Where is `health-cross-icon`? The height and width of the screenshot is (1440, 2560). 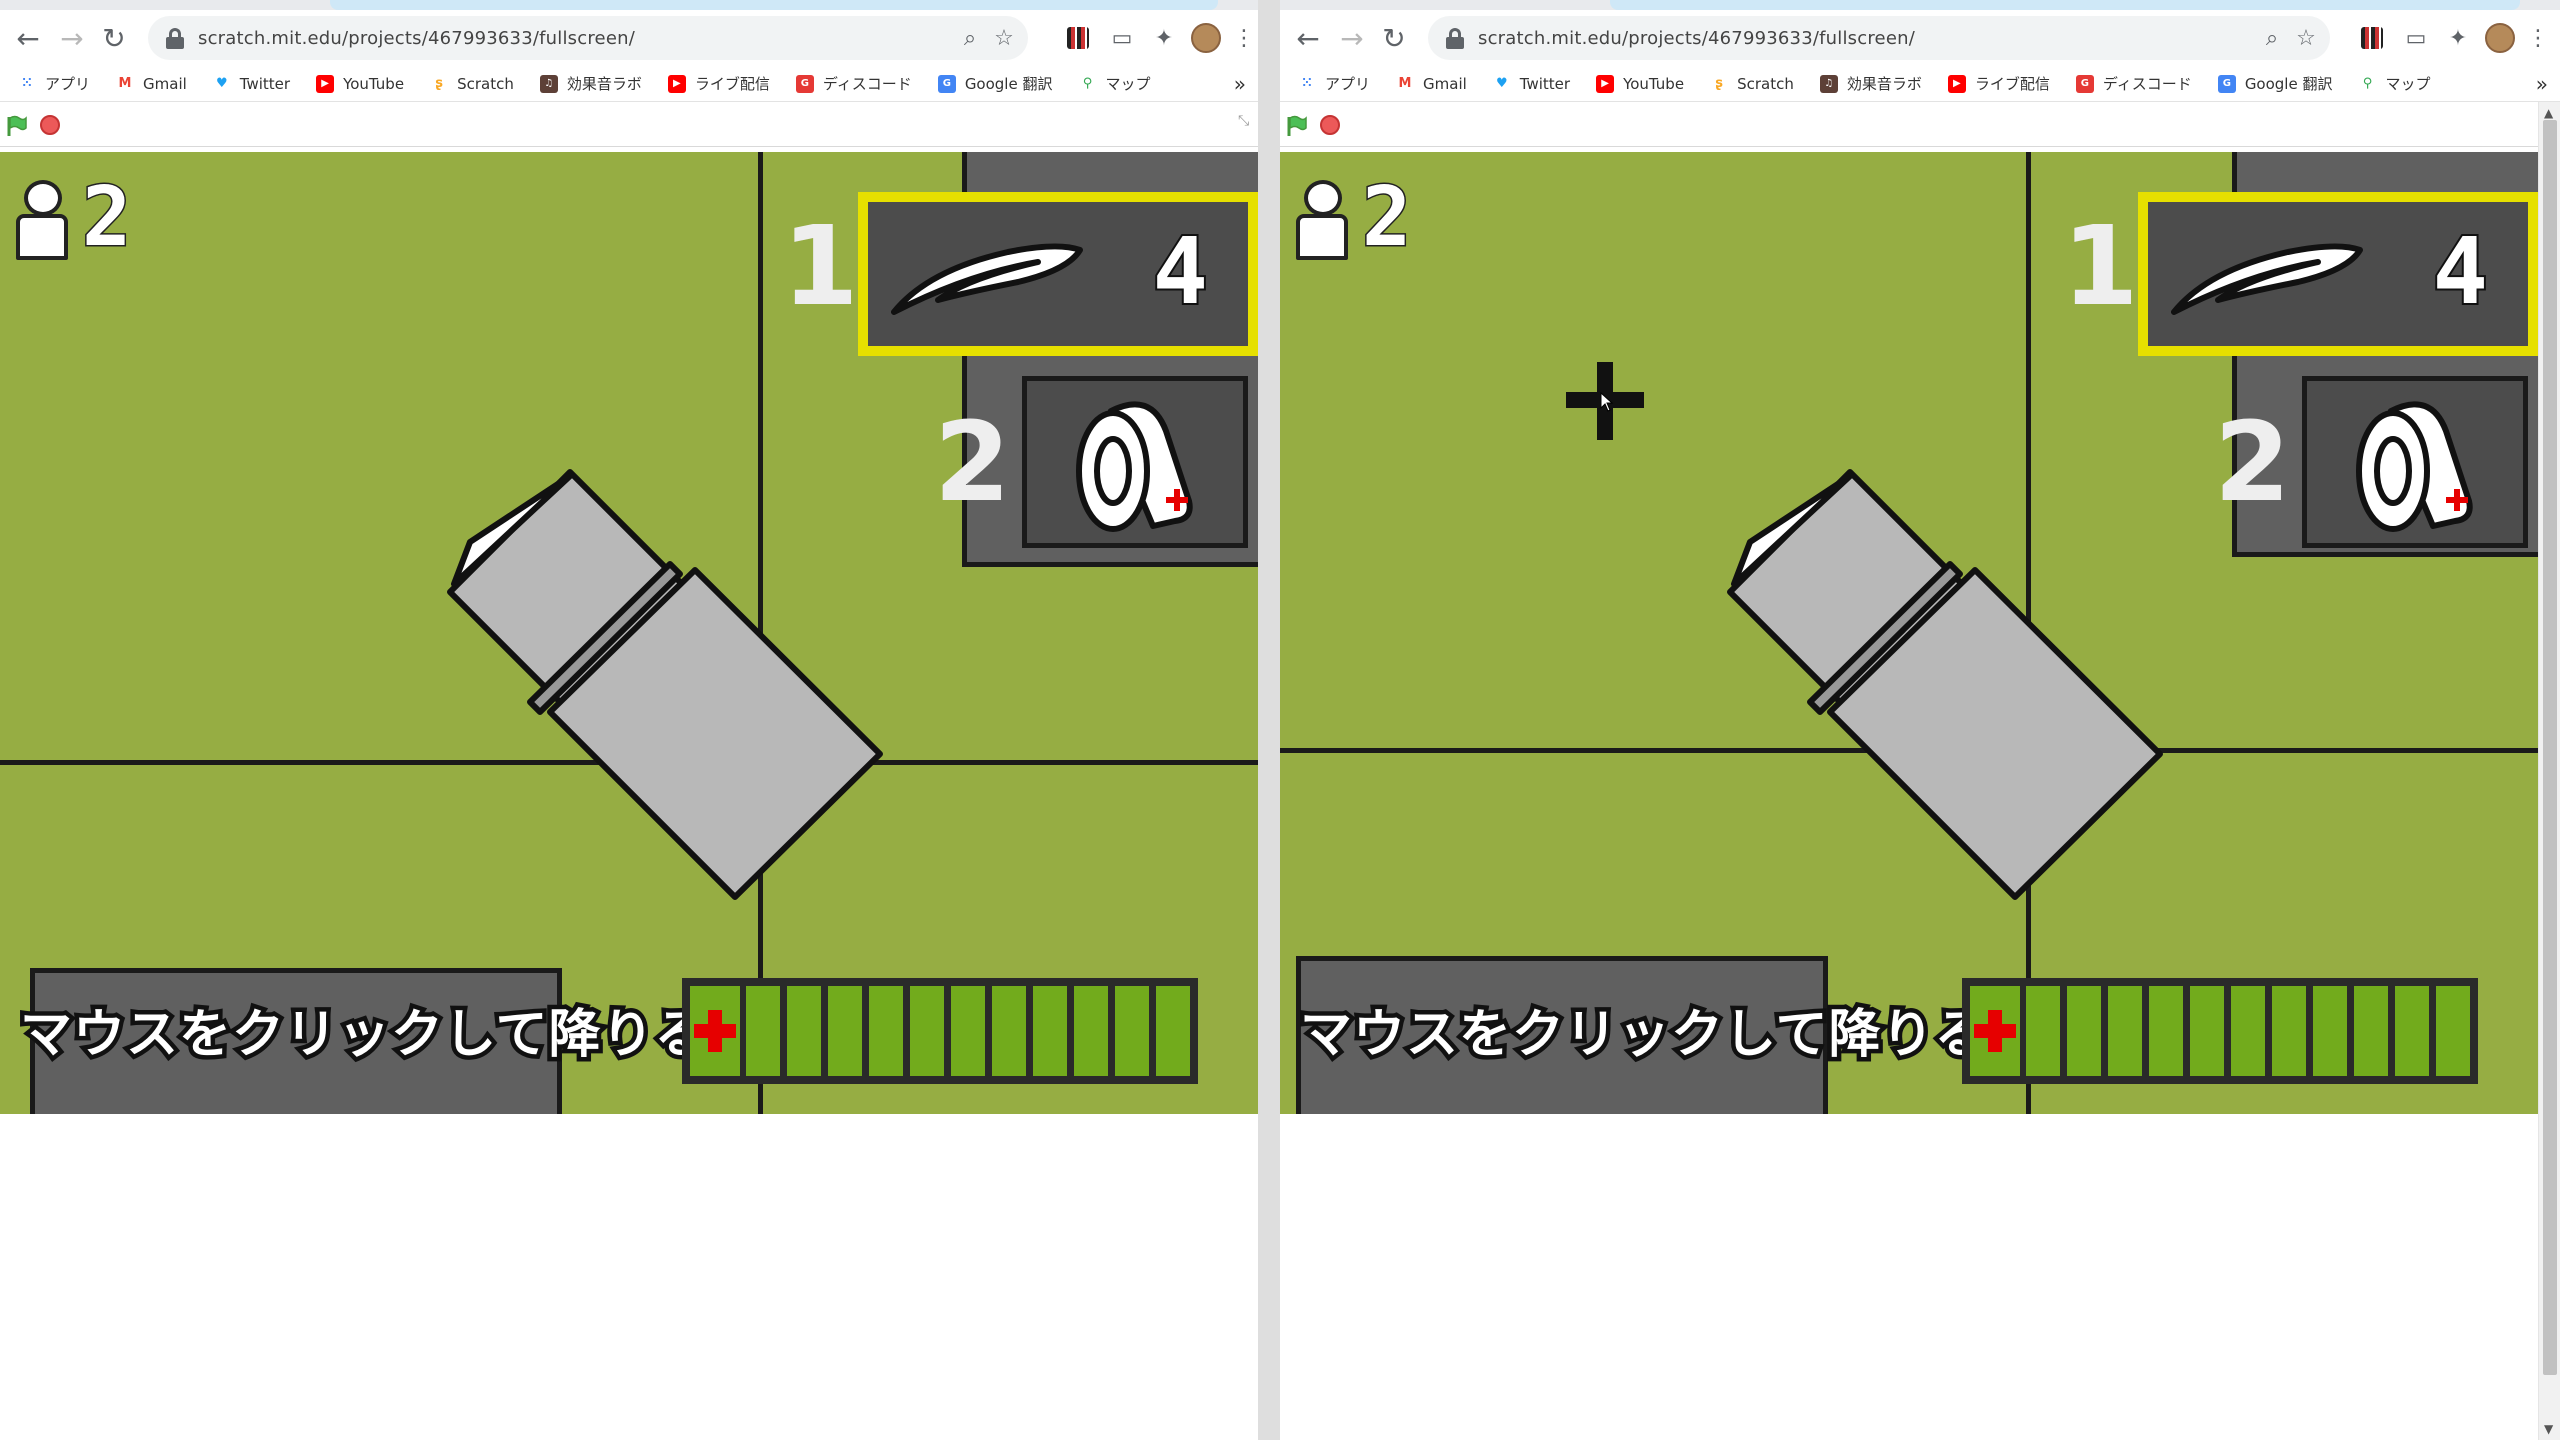 health-cross-icon is located at coordinates (1995, 1031).